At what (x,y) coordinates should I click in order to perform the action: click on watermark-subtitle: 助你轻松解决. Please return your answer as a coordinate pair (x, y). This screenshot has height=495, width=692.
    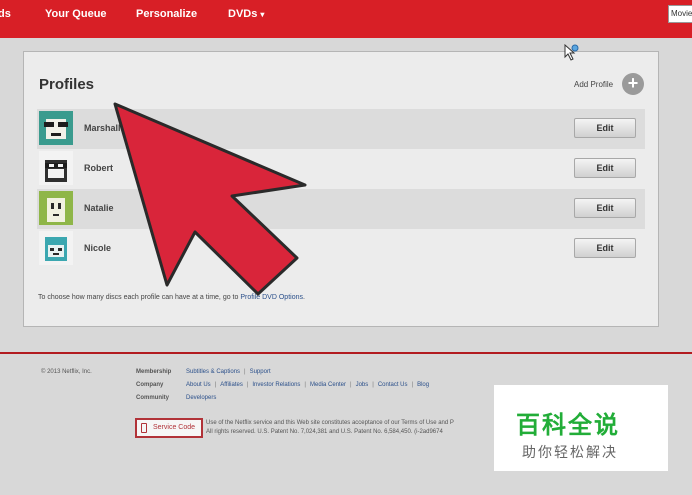
    Looking at the image, I should click on (570, 452).